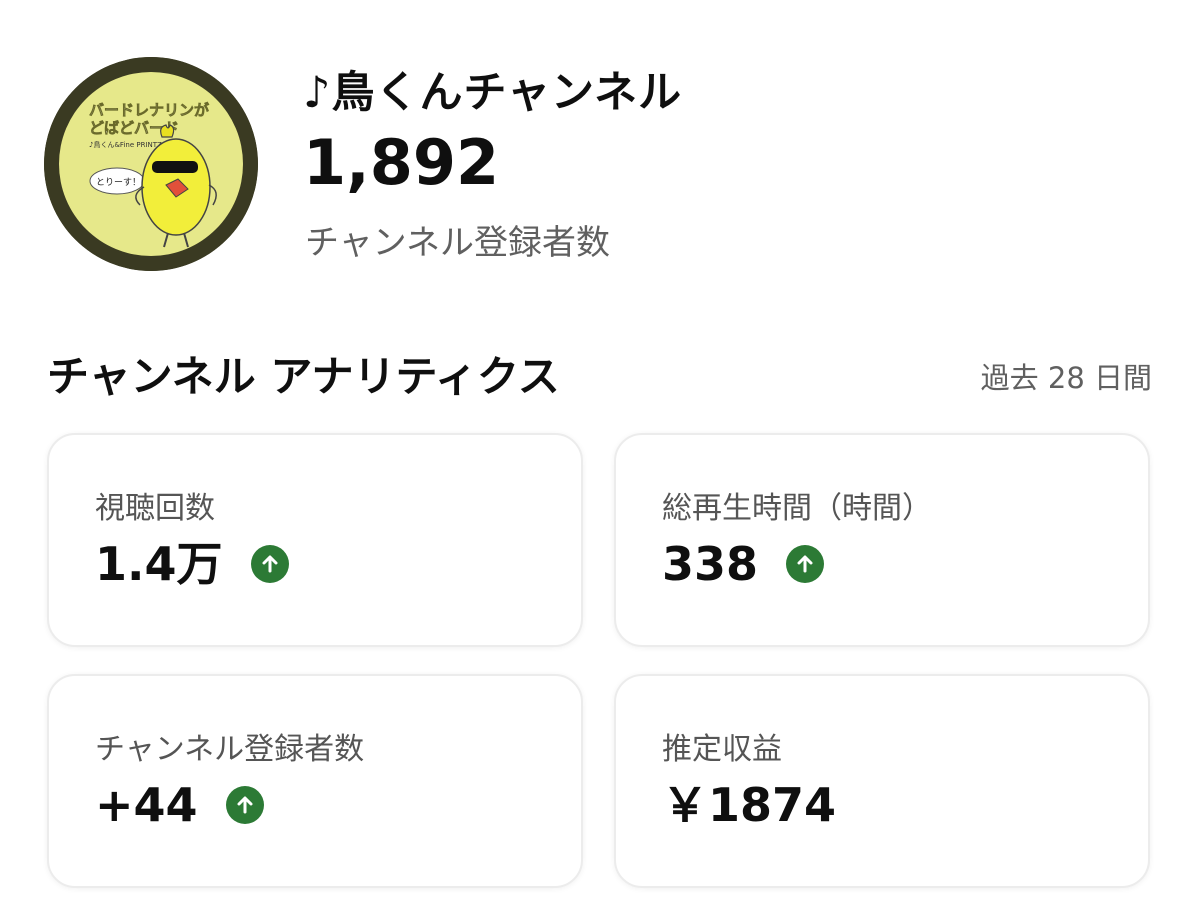 The height and width of the screenshot is (902, 1200). I want to click on avatar-illustration: バードレナリンが どばどバード ♪鳥くん&Fine PRINTZ とりーす！, so click(151, 164).